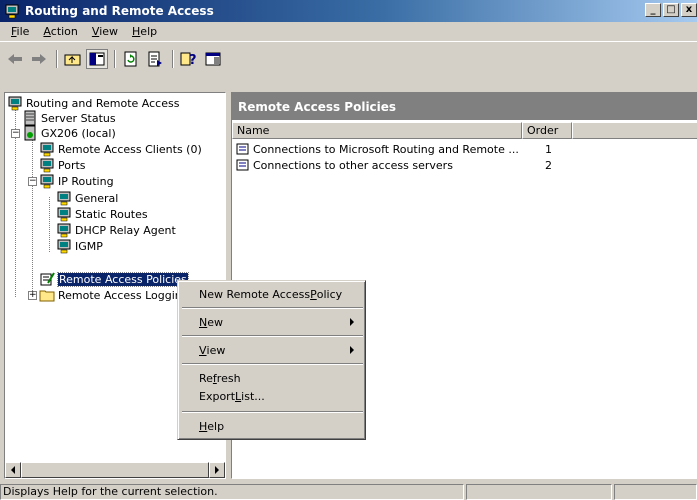  I want to click on scroll-right-button, so click(217, 470).